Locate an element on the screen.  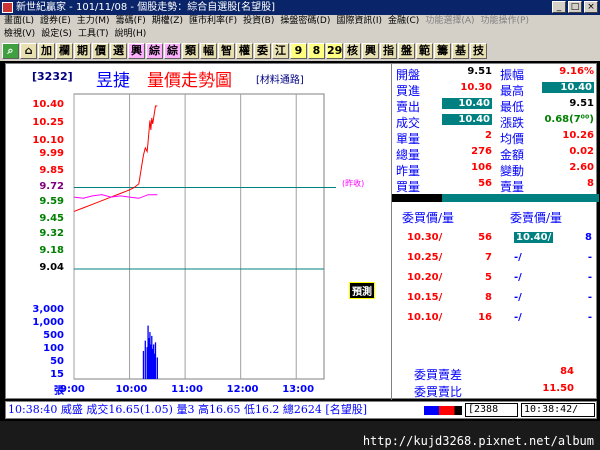
menu-item: 金融(C) is located at coordinates (403, 21).